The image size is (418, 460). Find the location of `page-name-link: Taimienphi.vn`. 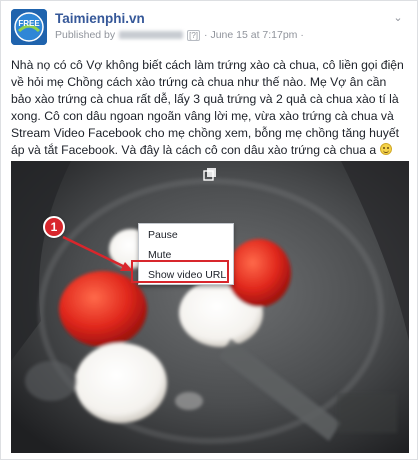

page-name-link: Taimienphi.vn is located at coordinates (100, 18).